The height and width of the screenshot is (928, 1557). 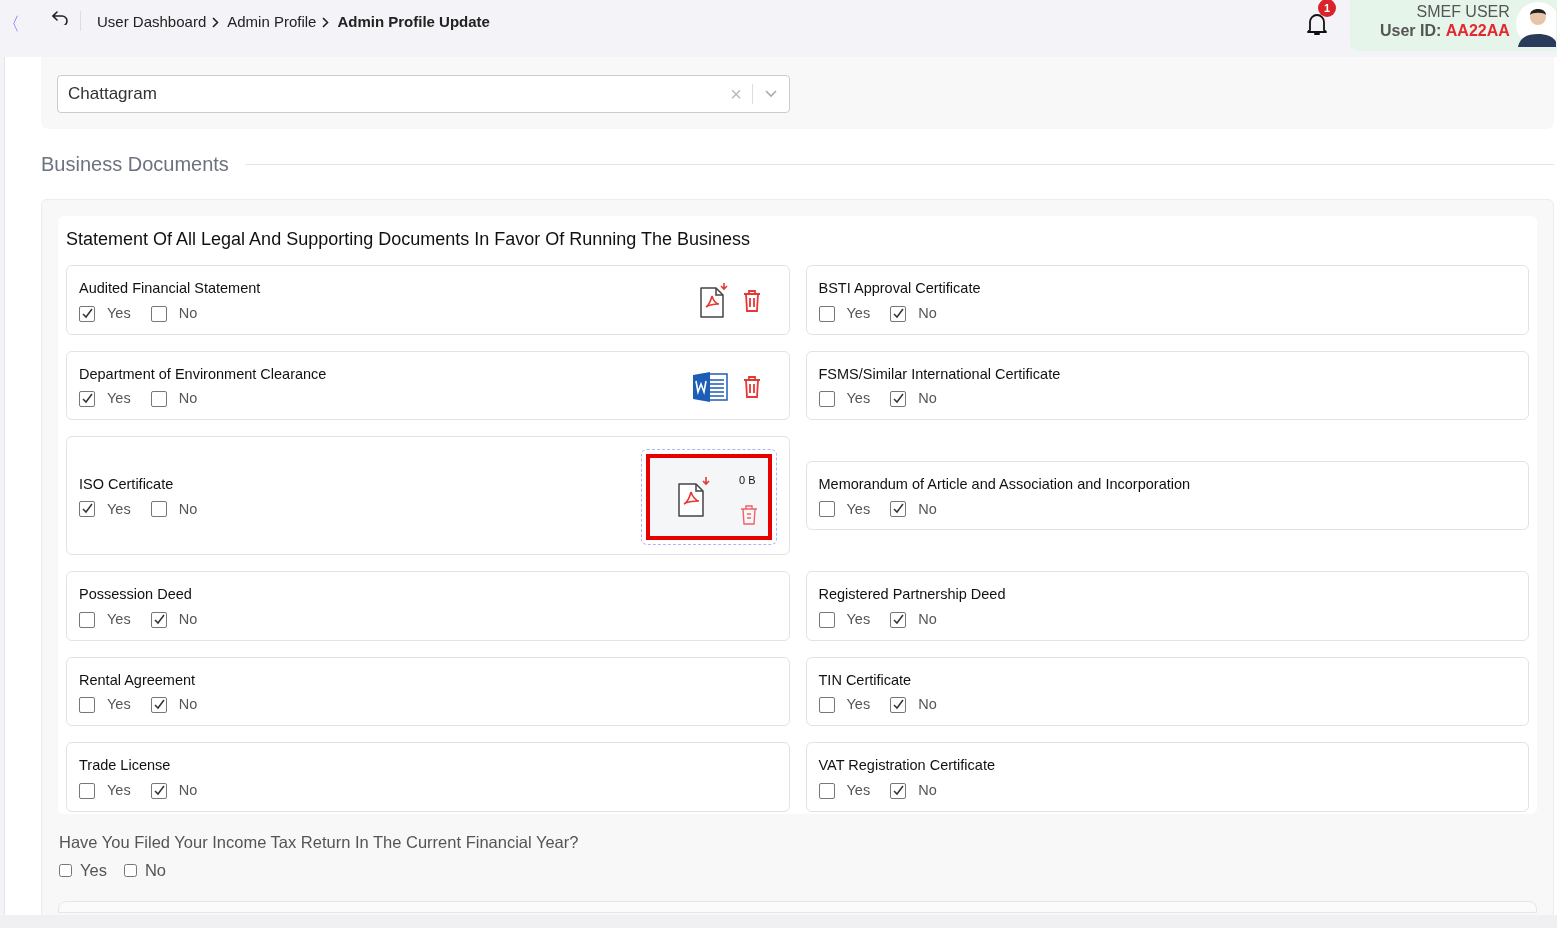 What do you see at coordinates (203, 374) in the screenshot?
I see `document-label: Department of Environment Clearance` at bounding box center [203, 374].